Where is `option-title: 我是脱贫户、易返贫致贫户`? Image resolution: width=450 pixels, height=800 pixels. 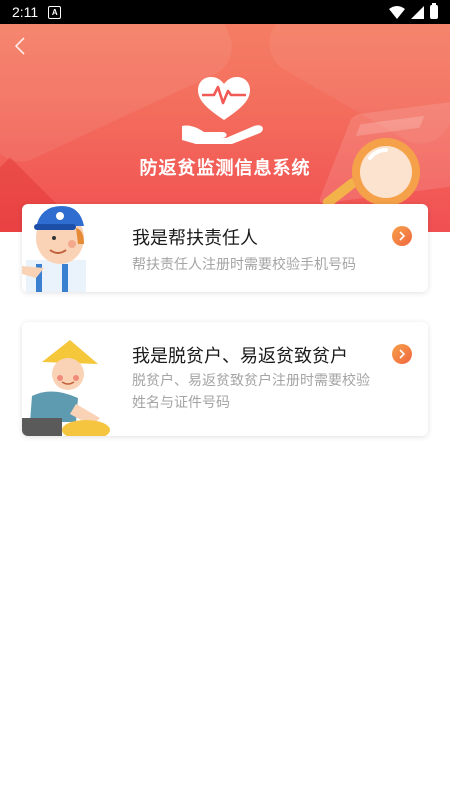 option-title: 我是脱贫户、易返贫致贫户 is located at coordinates (240, 356).